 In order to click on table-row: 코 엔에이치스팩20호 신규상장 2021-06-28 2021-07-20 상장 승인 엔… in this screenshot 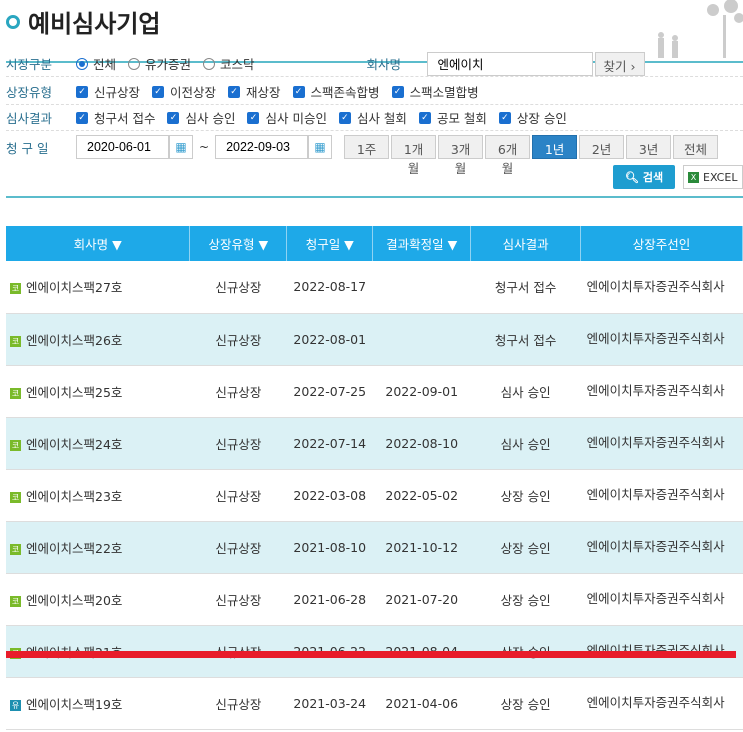, I will do `click(374, 599)`.